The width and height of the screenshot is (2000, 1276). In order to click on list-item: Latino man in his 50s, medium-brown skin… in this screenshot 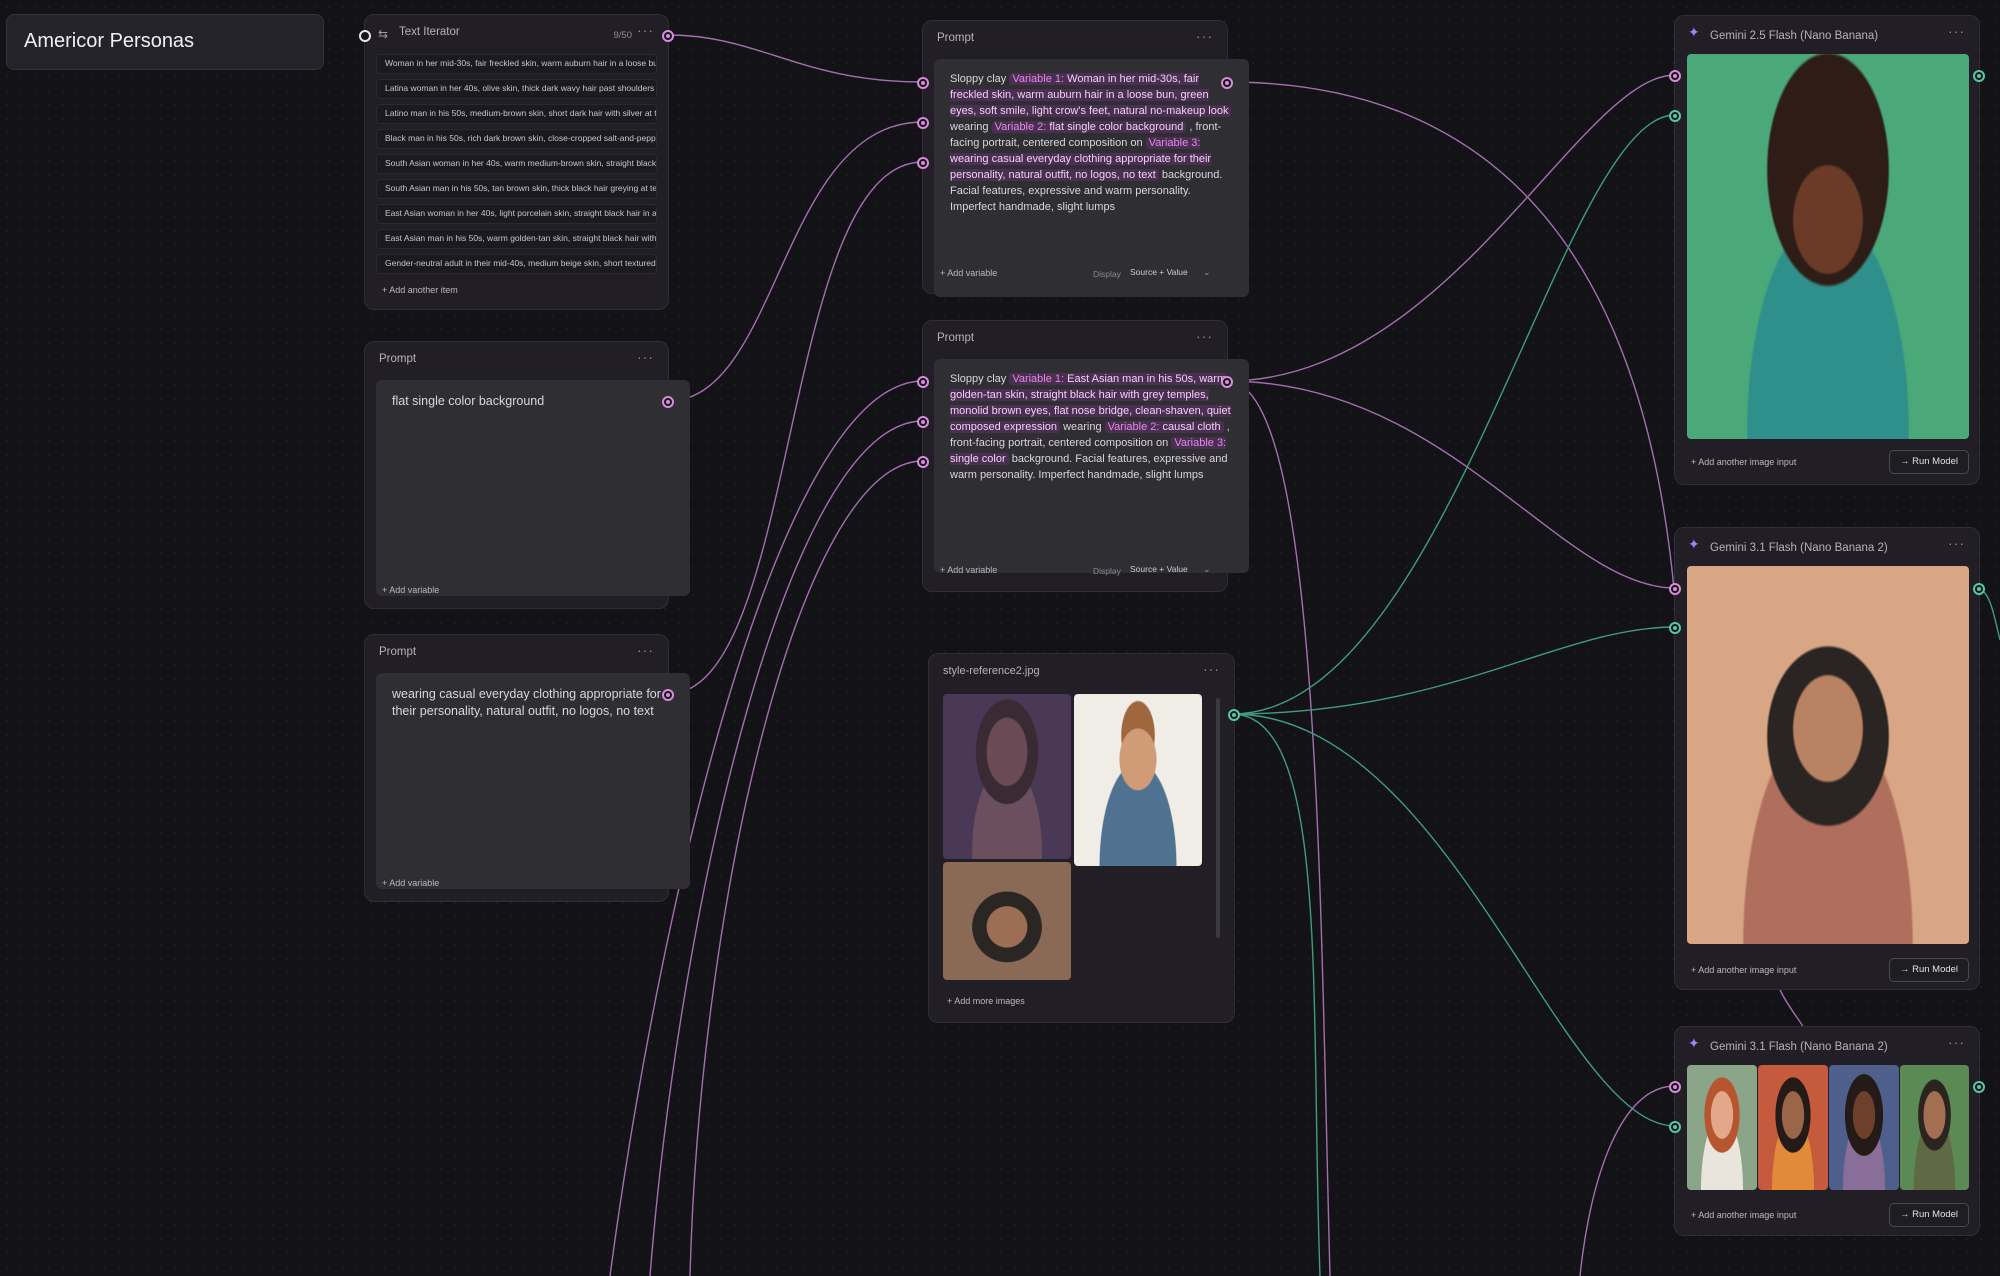, I will do `click(516, 114)`.